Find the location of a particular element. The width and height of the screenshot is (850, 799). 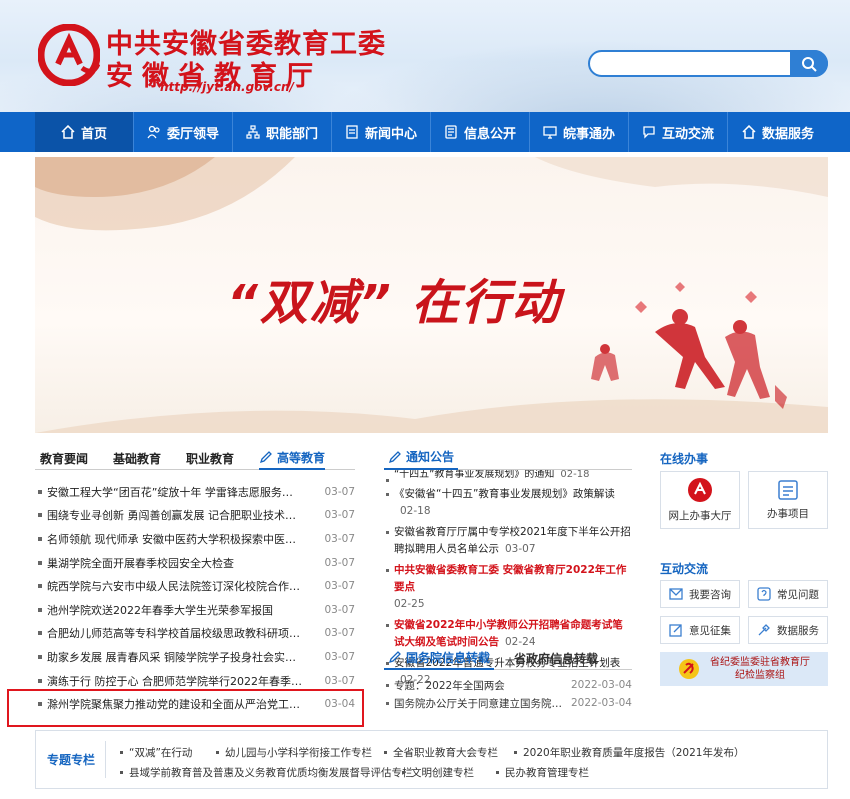

topic-link: 全省职业教育大会专栏 is located at coordinates (441, 752).